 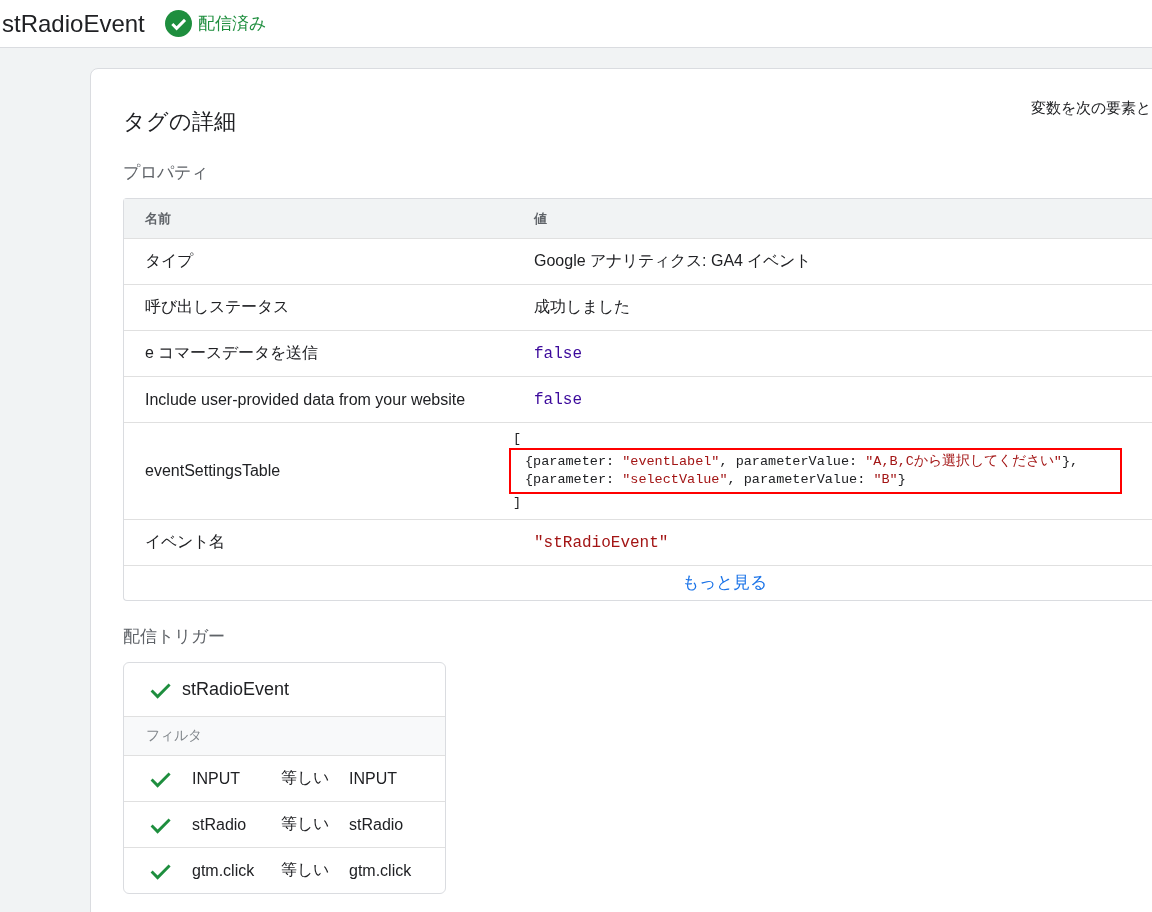 I want to click on filter-variable: gtm.click, so click(x=224, y=870).